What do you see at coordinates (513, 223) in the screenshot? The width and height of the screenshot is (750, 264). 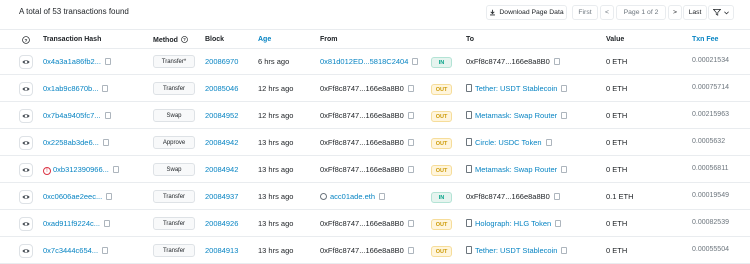 I see `to-address: Holograph: HLG Token` at bounding box center [513, 223].